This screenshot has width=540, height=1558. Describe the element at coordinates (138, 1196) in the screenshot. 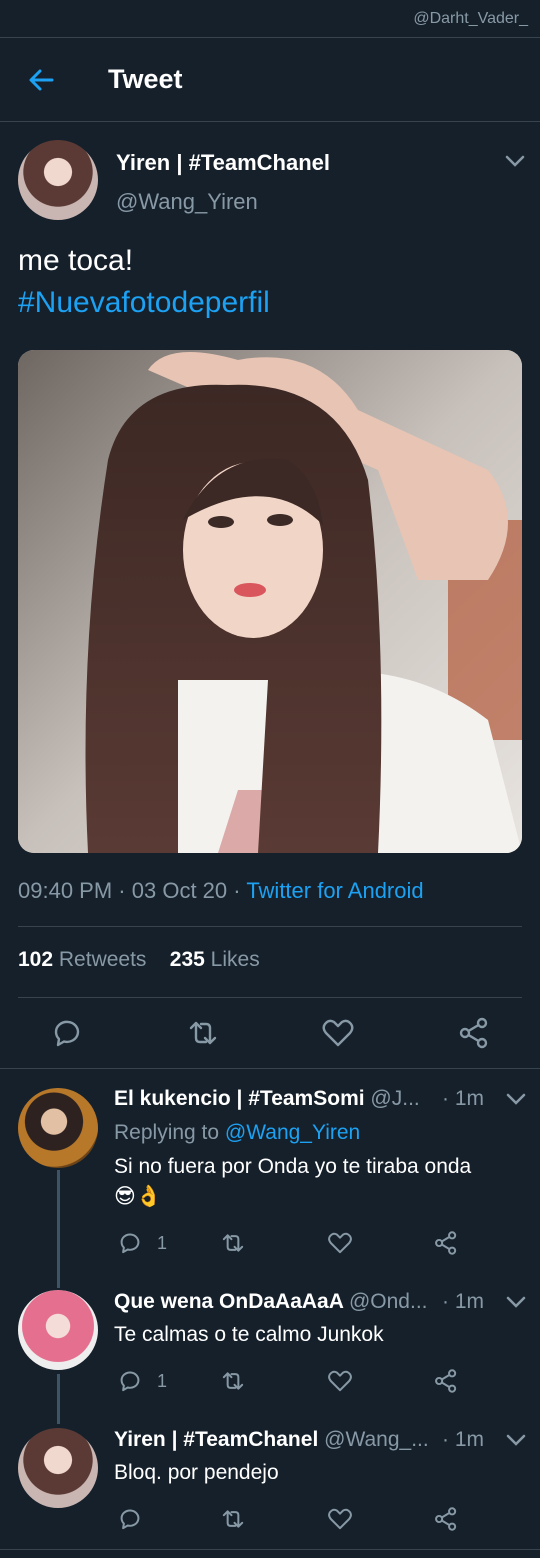

I see `reply-emoji: 😎👌` at that location.